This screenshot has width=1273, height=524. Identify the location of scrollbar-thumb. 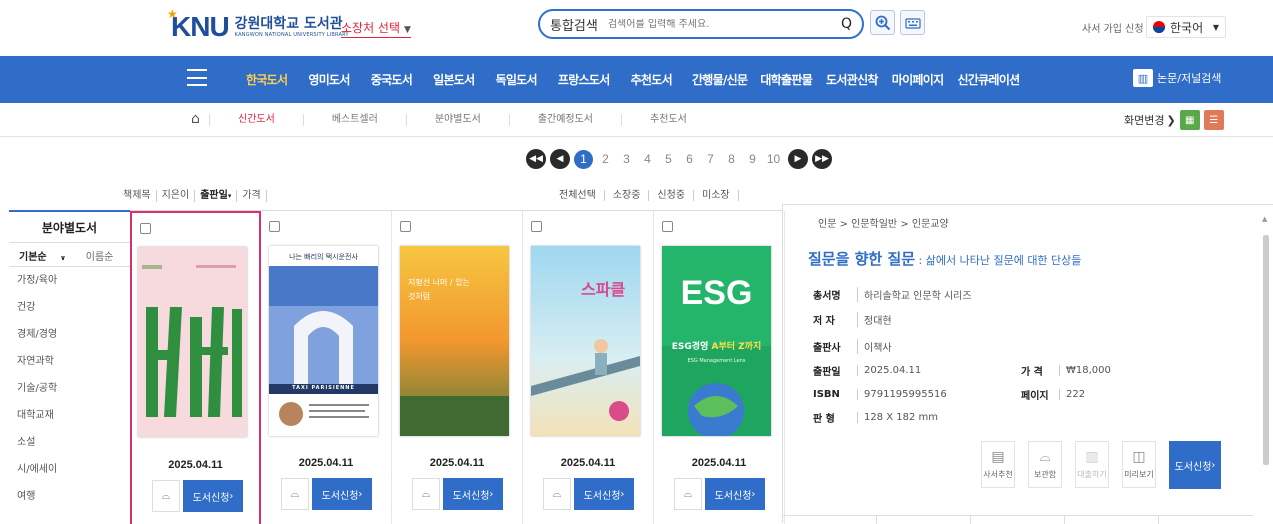
(1266, 350).